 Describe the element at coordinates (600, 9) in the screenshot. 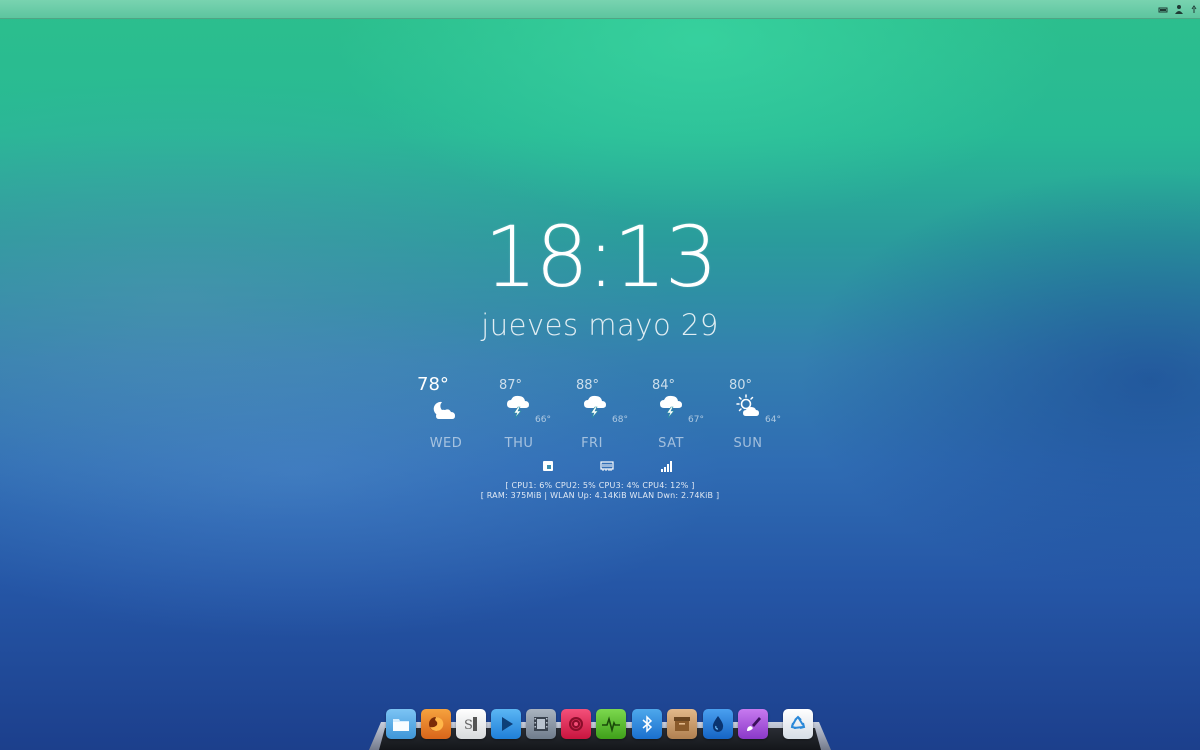

I see `top-panel` at that location.